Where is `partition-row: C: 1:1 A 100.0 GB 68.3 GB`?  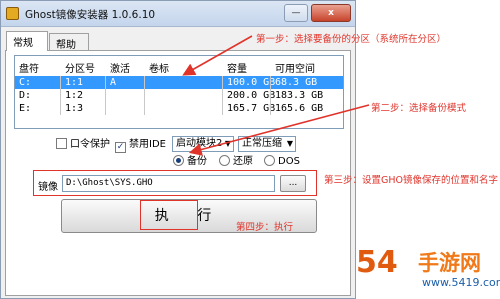
partition-row: C: 1:1 A 100.0 GB 68.3 GB is located at coordinates (179, 82).